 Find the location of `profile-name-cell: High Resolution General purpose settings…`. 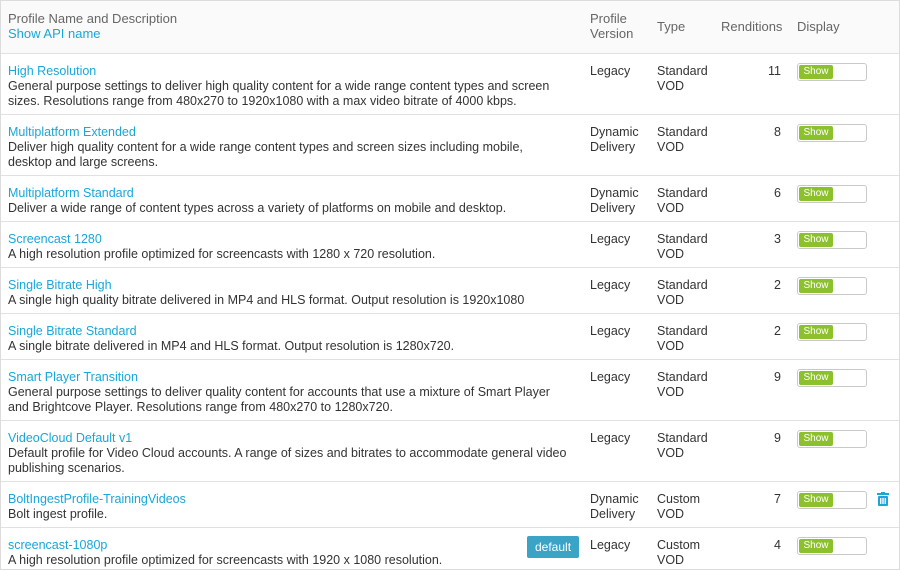

profile-name-cell: High Resolution General purpose settings… is located at coordinates (288, 86).